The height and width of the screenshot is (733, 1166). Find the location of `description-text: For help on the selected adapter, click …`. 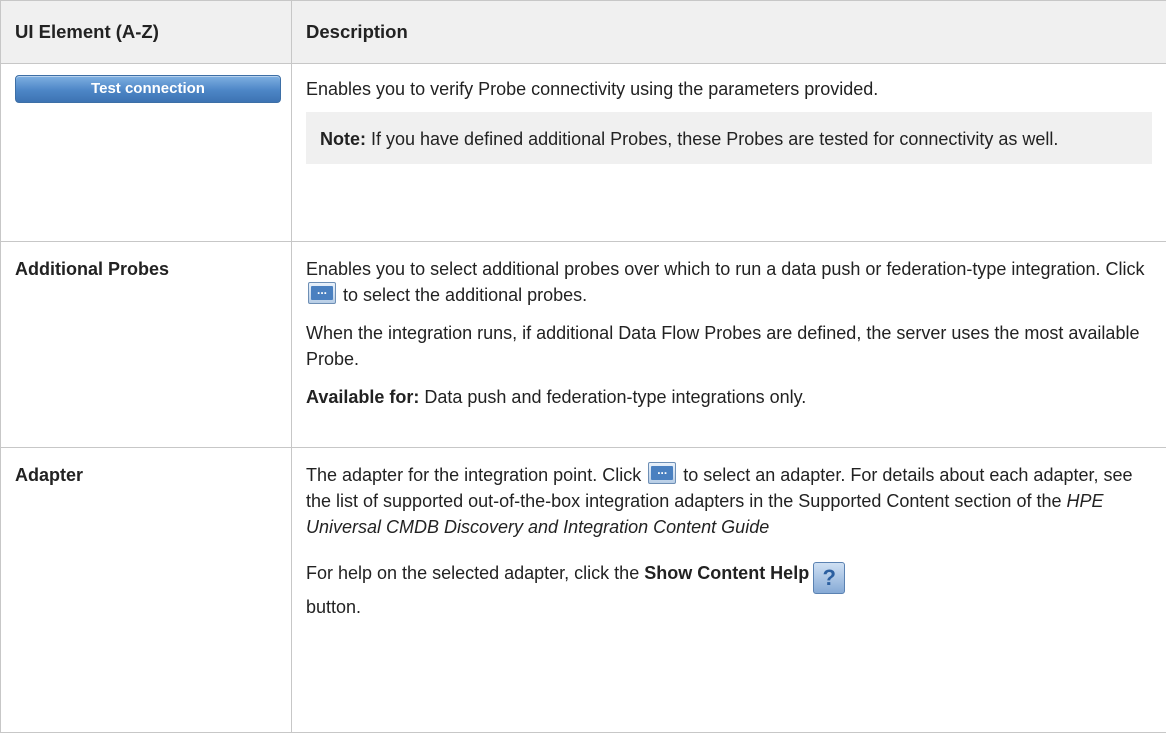

description-text: For help on the selected adapter, click … is located at coordinates (729, 590).